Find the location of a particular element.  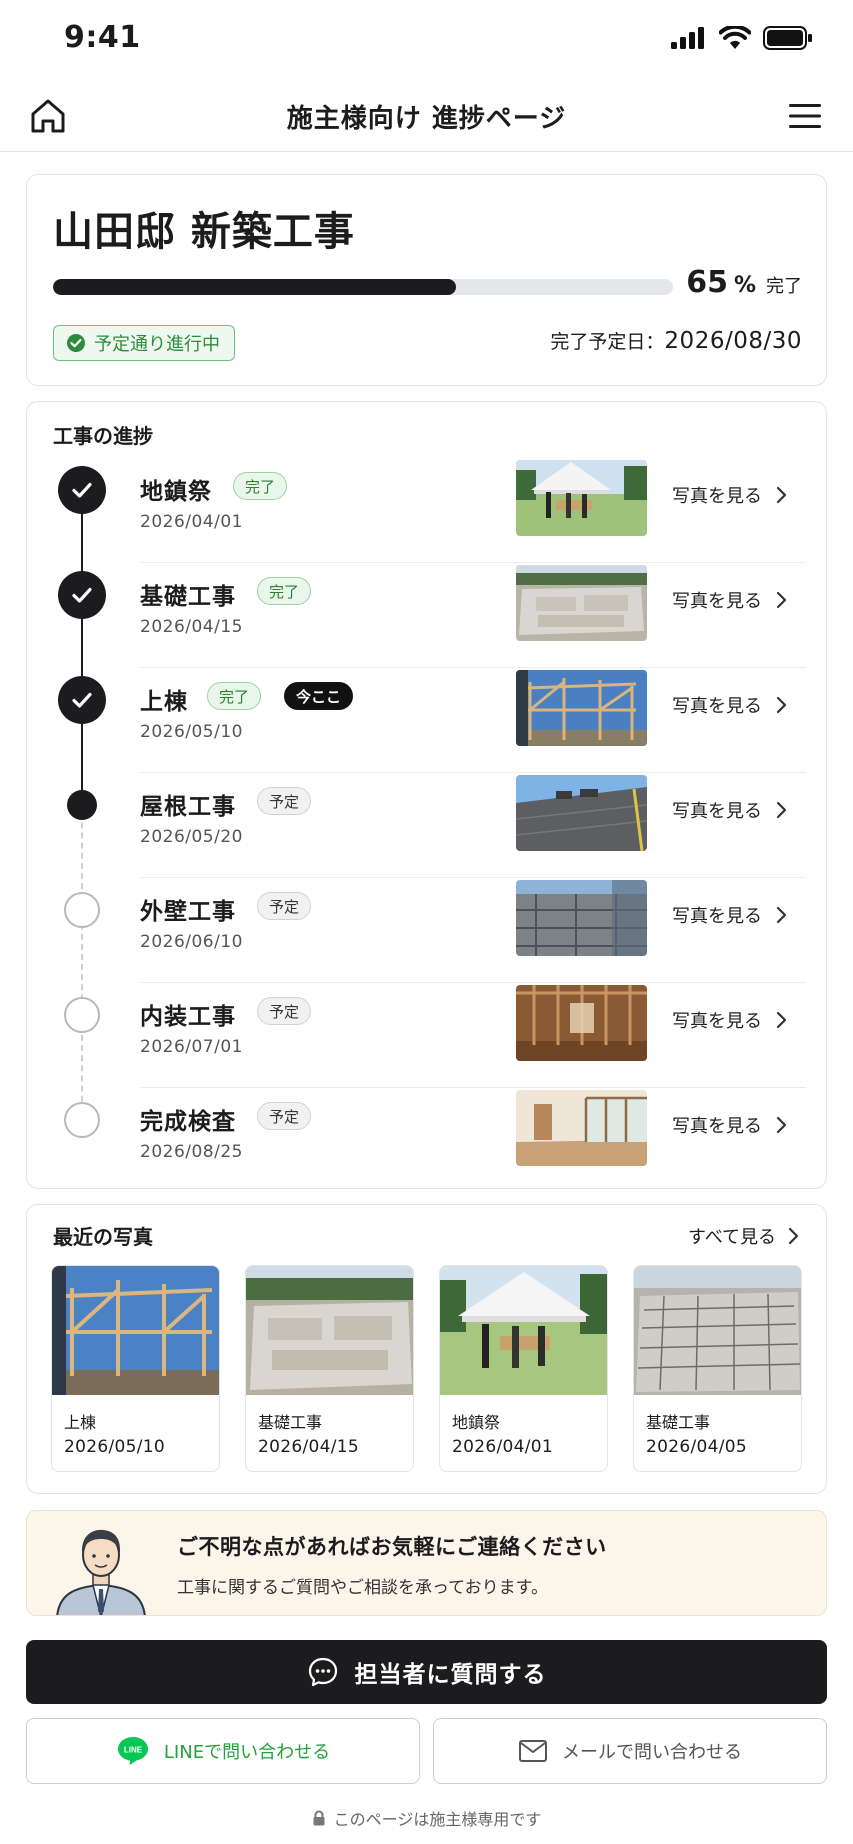

status-time: 9:41 is located at coordinates (102, 37).